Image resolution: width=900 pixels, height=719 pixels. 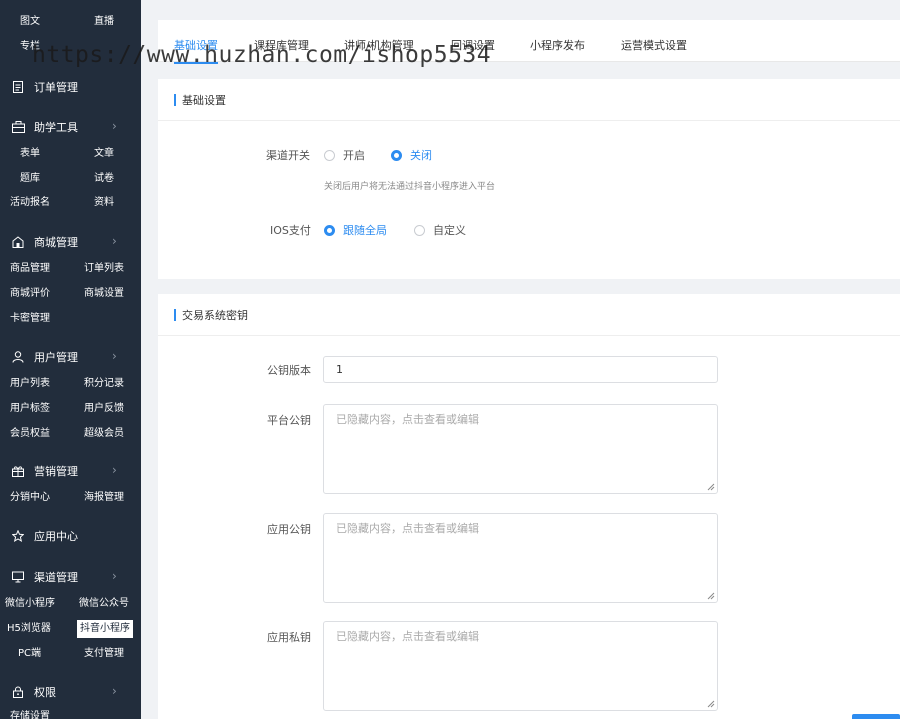 What do you see at coordinates (262, 55) in the screenshot?
I see `watermark: https://www.huzhan.com/ishop5534` at bounding box center [262, 55].